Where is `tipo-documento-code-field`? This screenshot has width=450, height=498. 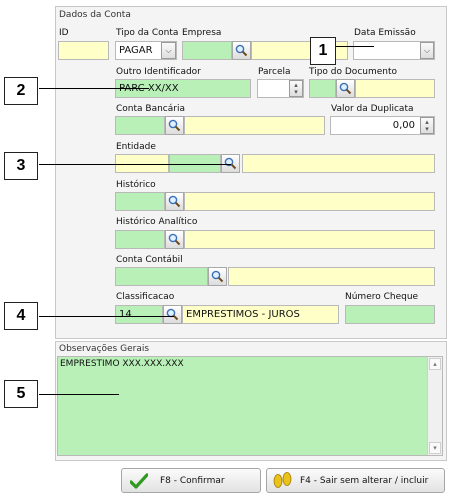
tipo-documento-code-field is located at coordinates (322, 88).